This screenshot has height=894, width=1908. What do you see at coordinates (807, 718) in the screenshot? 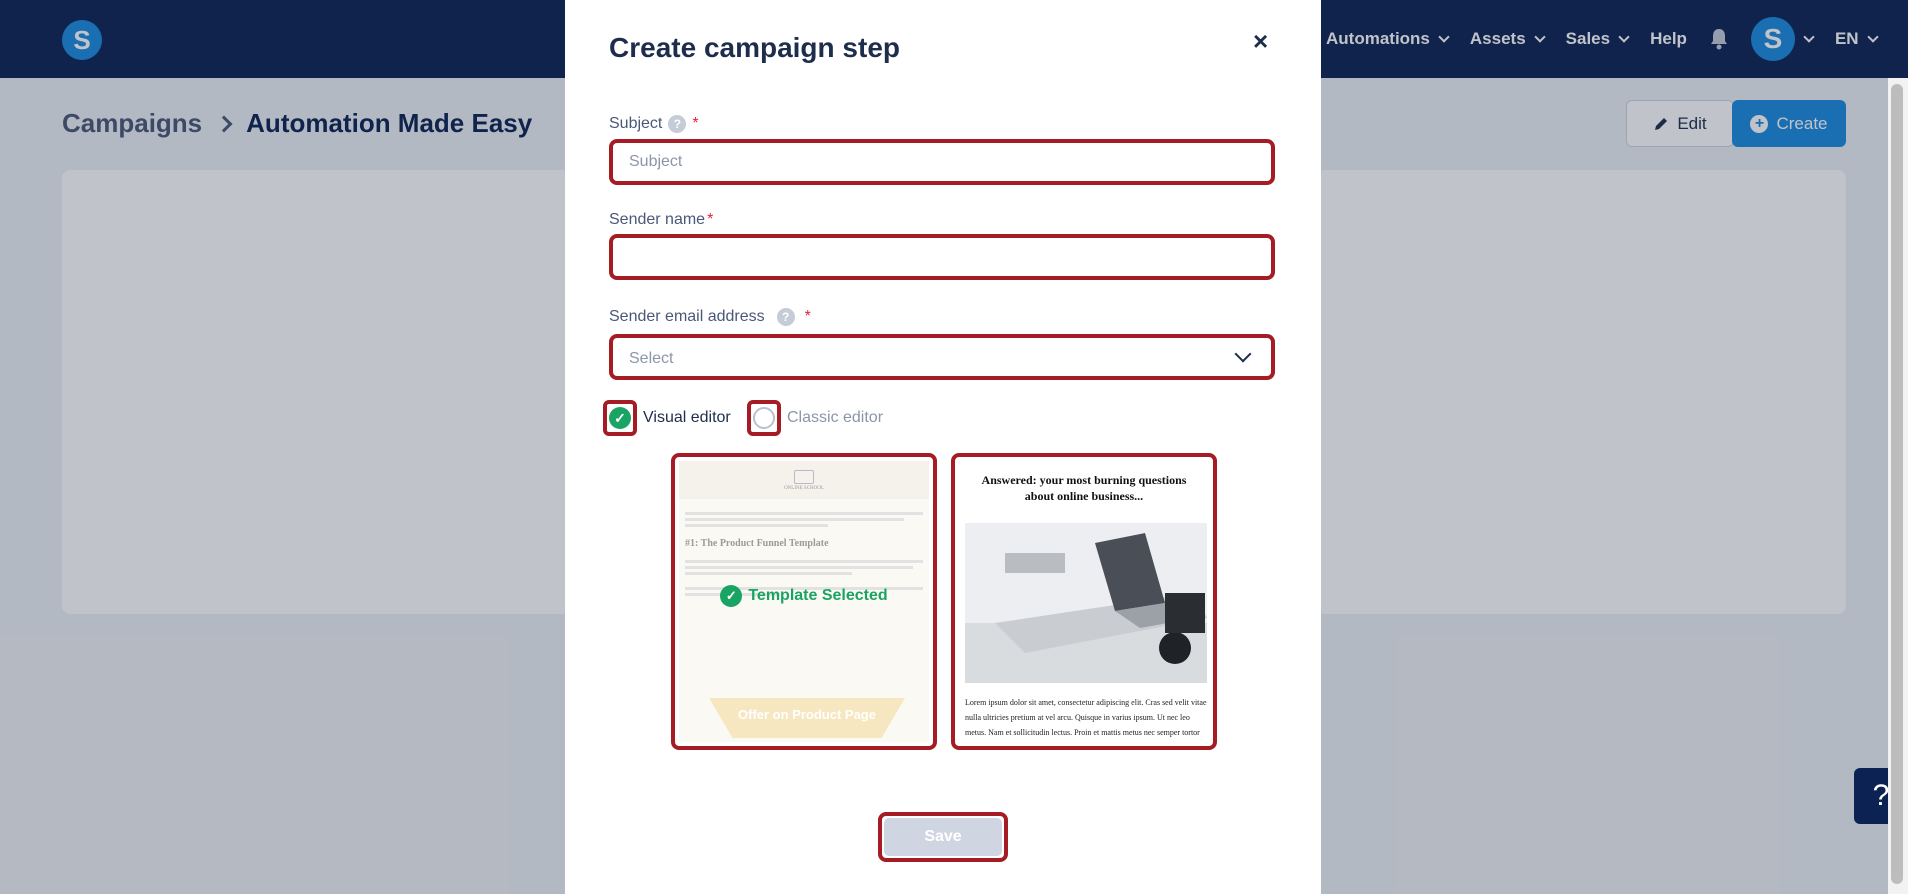
I see `template-offer-banner: Offer on Product Page` at bounding box center [807, 718].